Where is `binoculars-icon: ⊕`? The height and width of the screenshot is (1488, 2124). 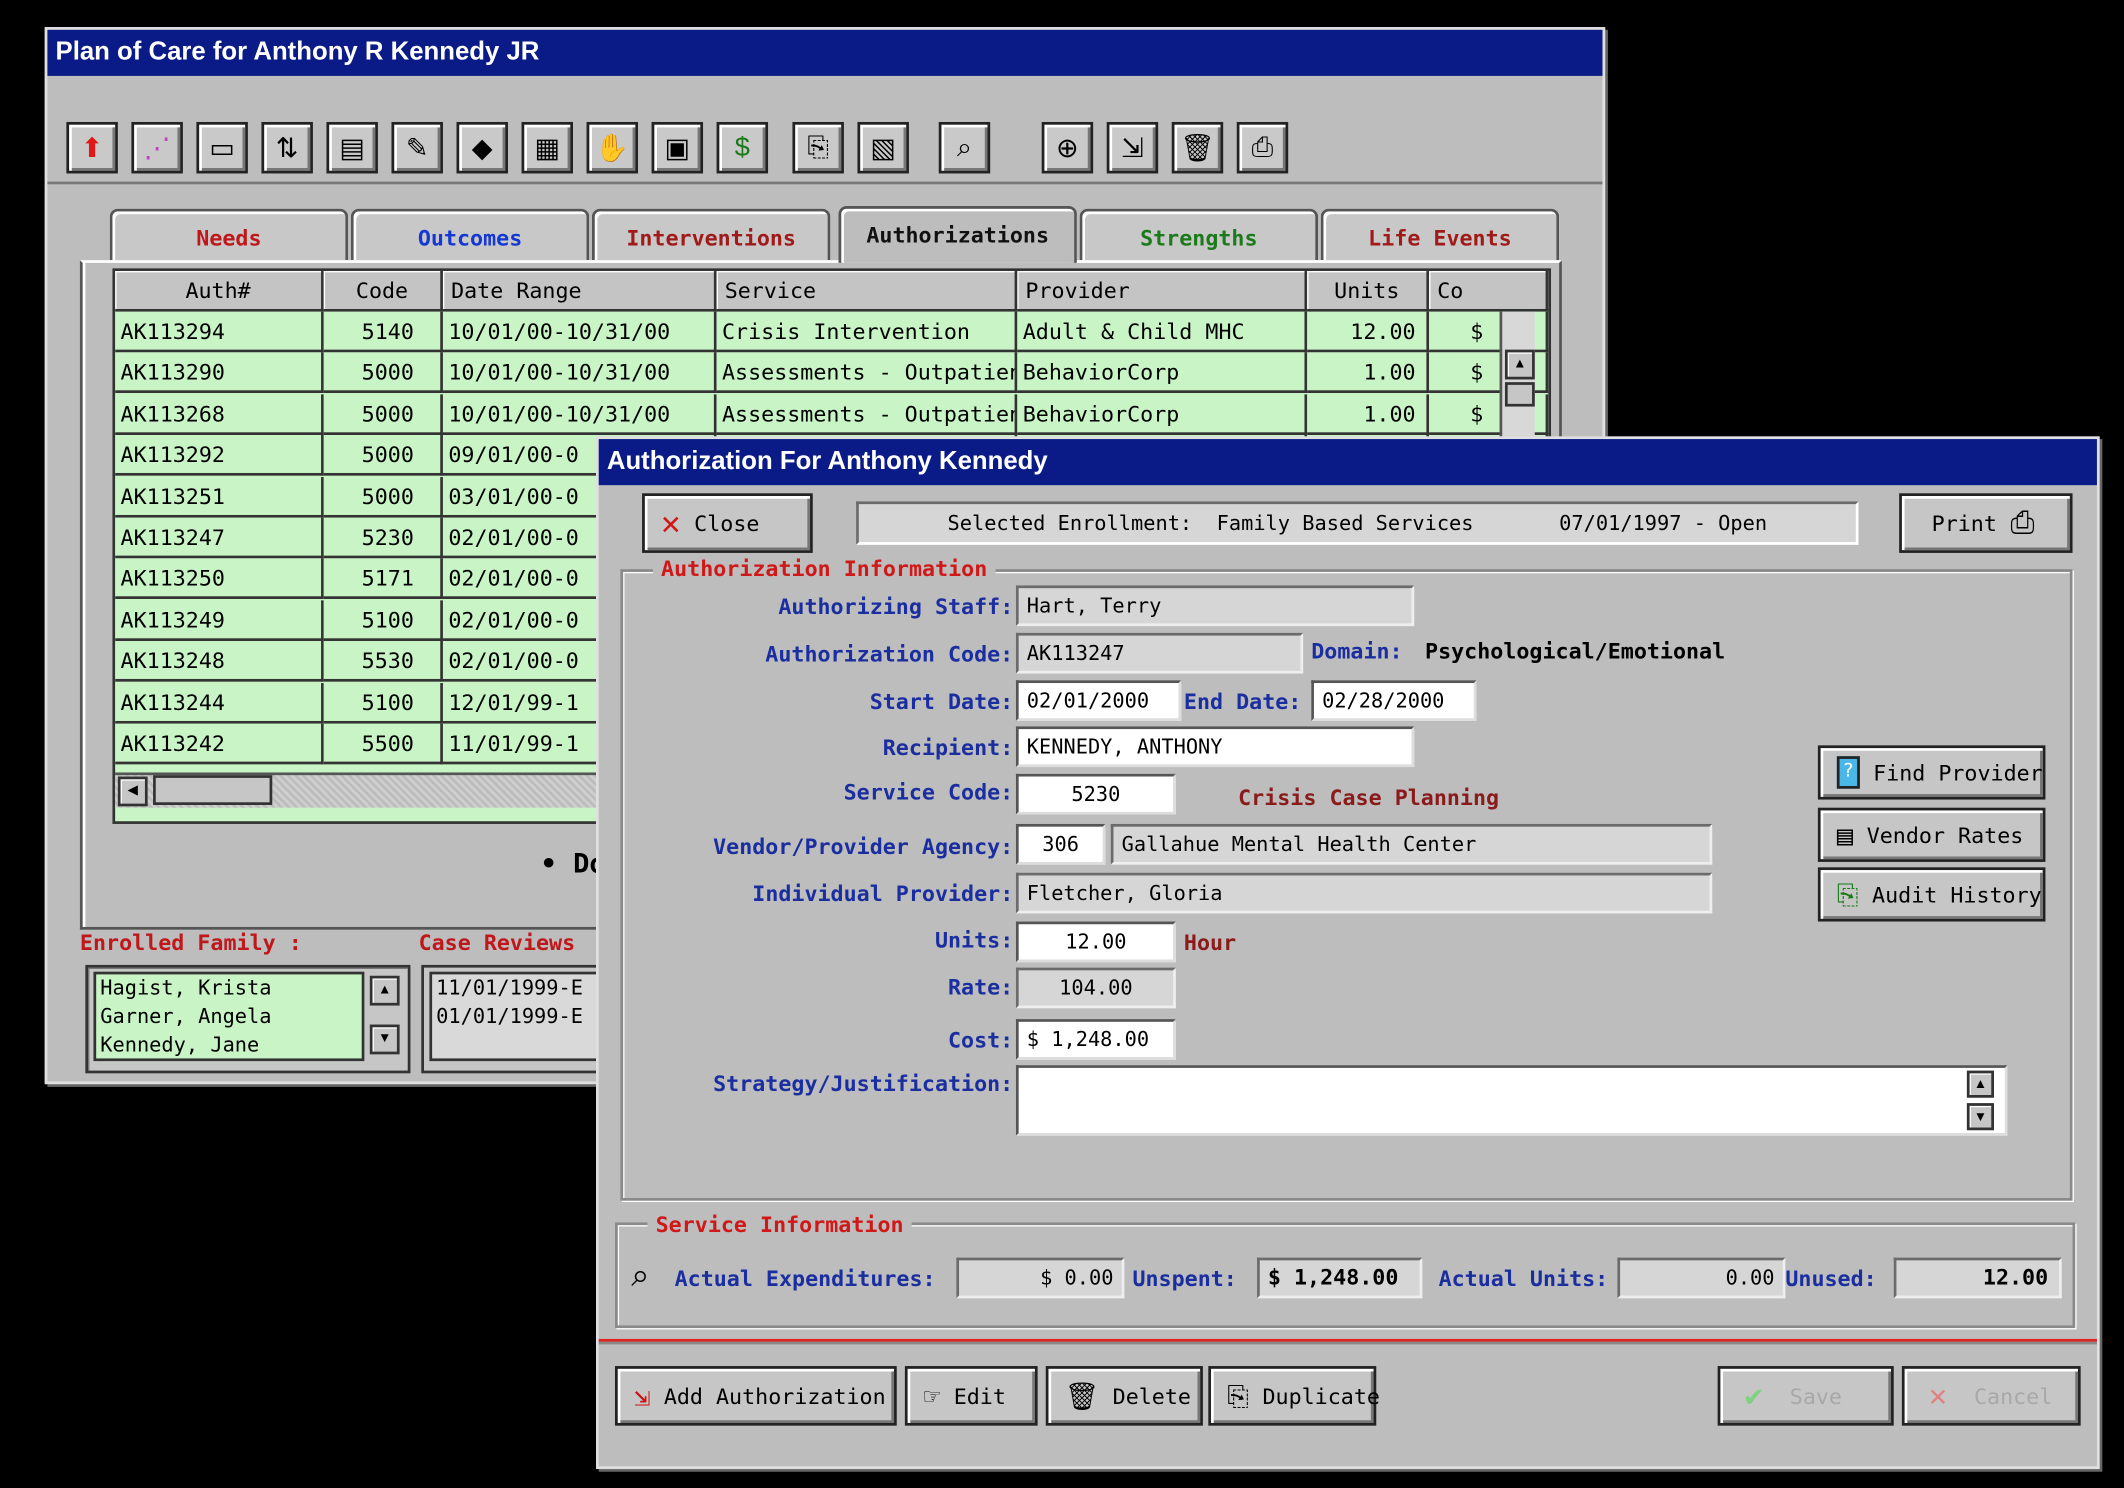
binoculars-icon: ⊕ is located at coordinates (1067, 147).